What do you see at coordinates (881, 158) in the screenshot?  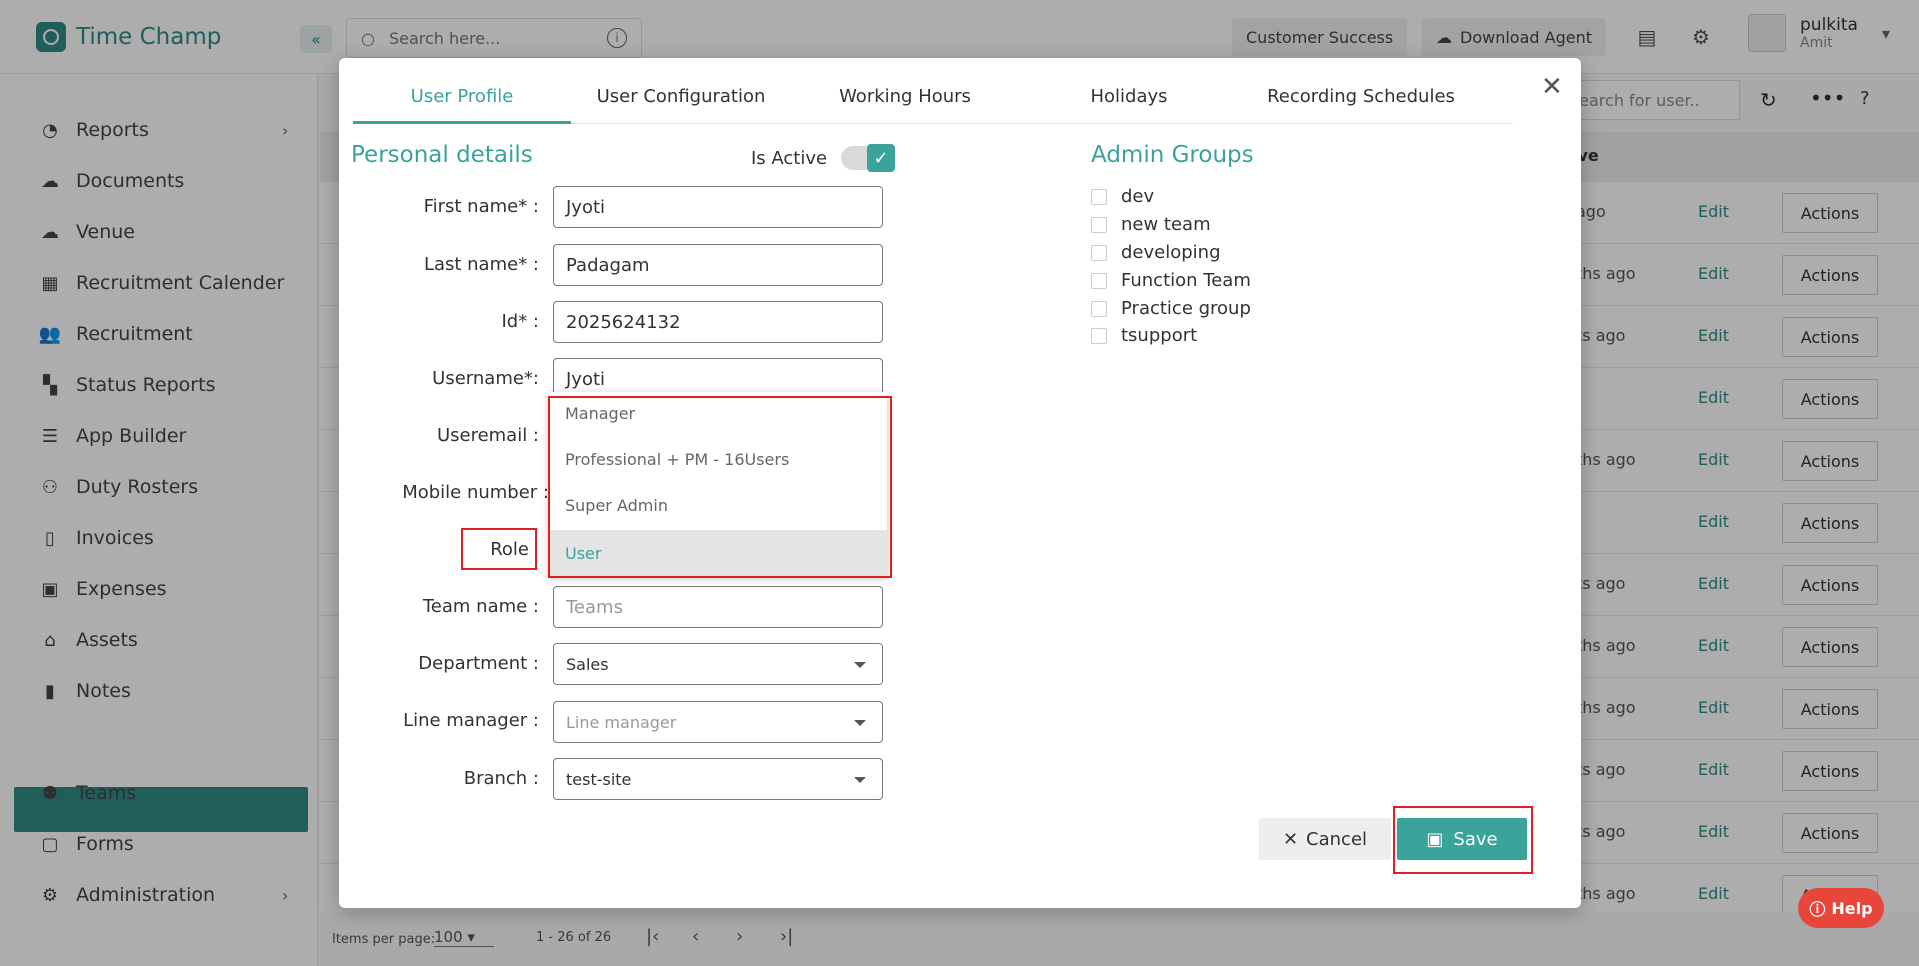 I see `check-icon: ✓` at bounding box center [881, 158].